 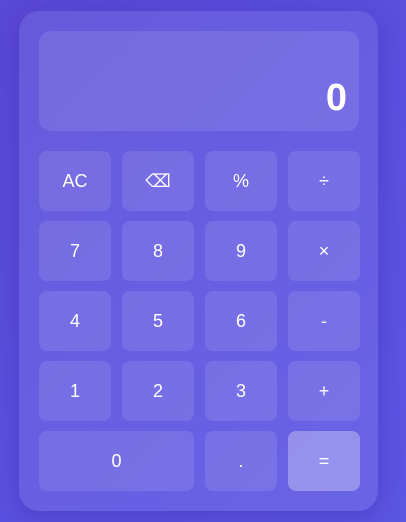 I want to click on percent-button: %, so click(x=241, y=181).